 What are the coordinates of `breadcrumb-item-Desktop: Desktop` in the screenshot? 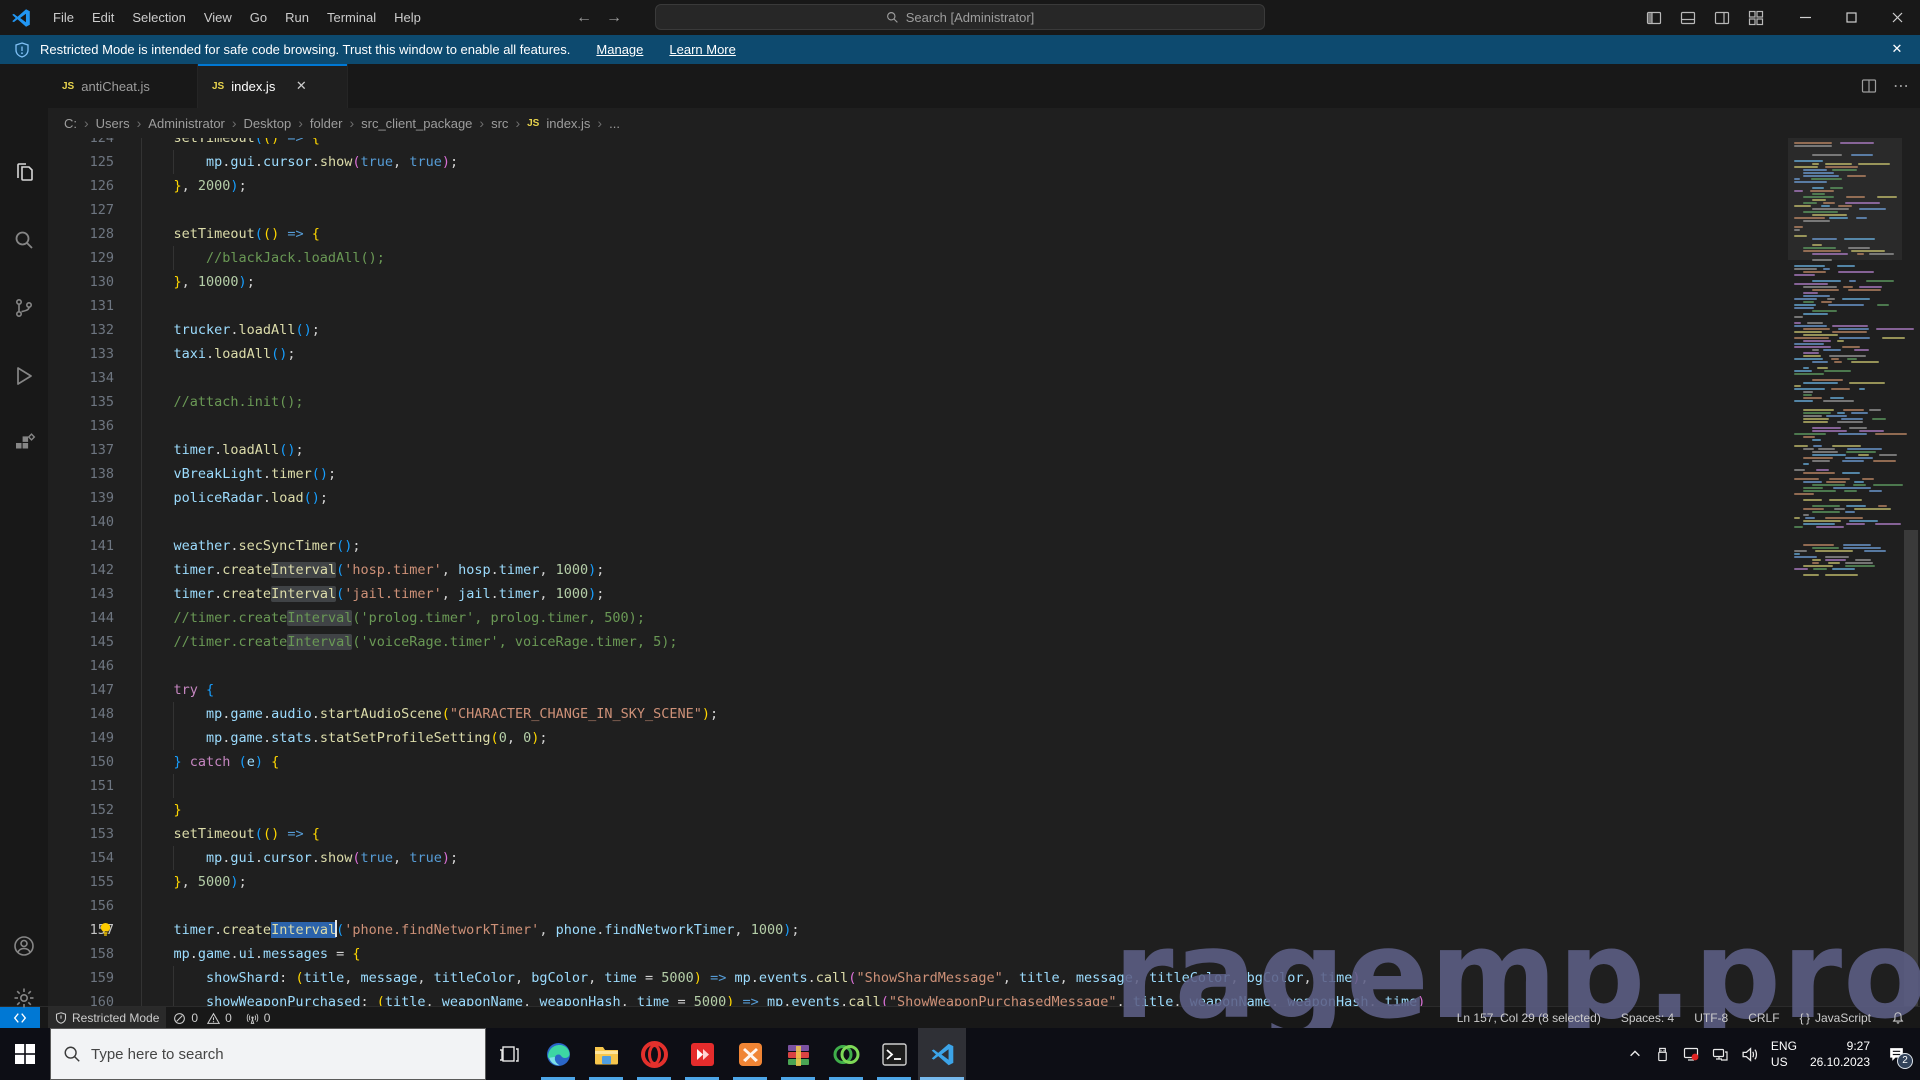 It's located at (258, 123).